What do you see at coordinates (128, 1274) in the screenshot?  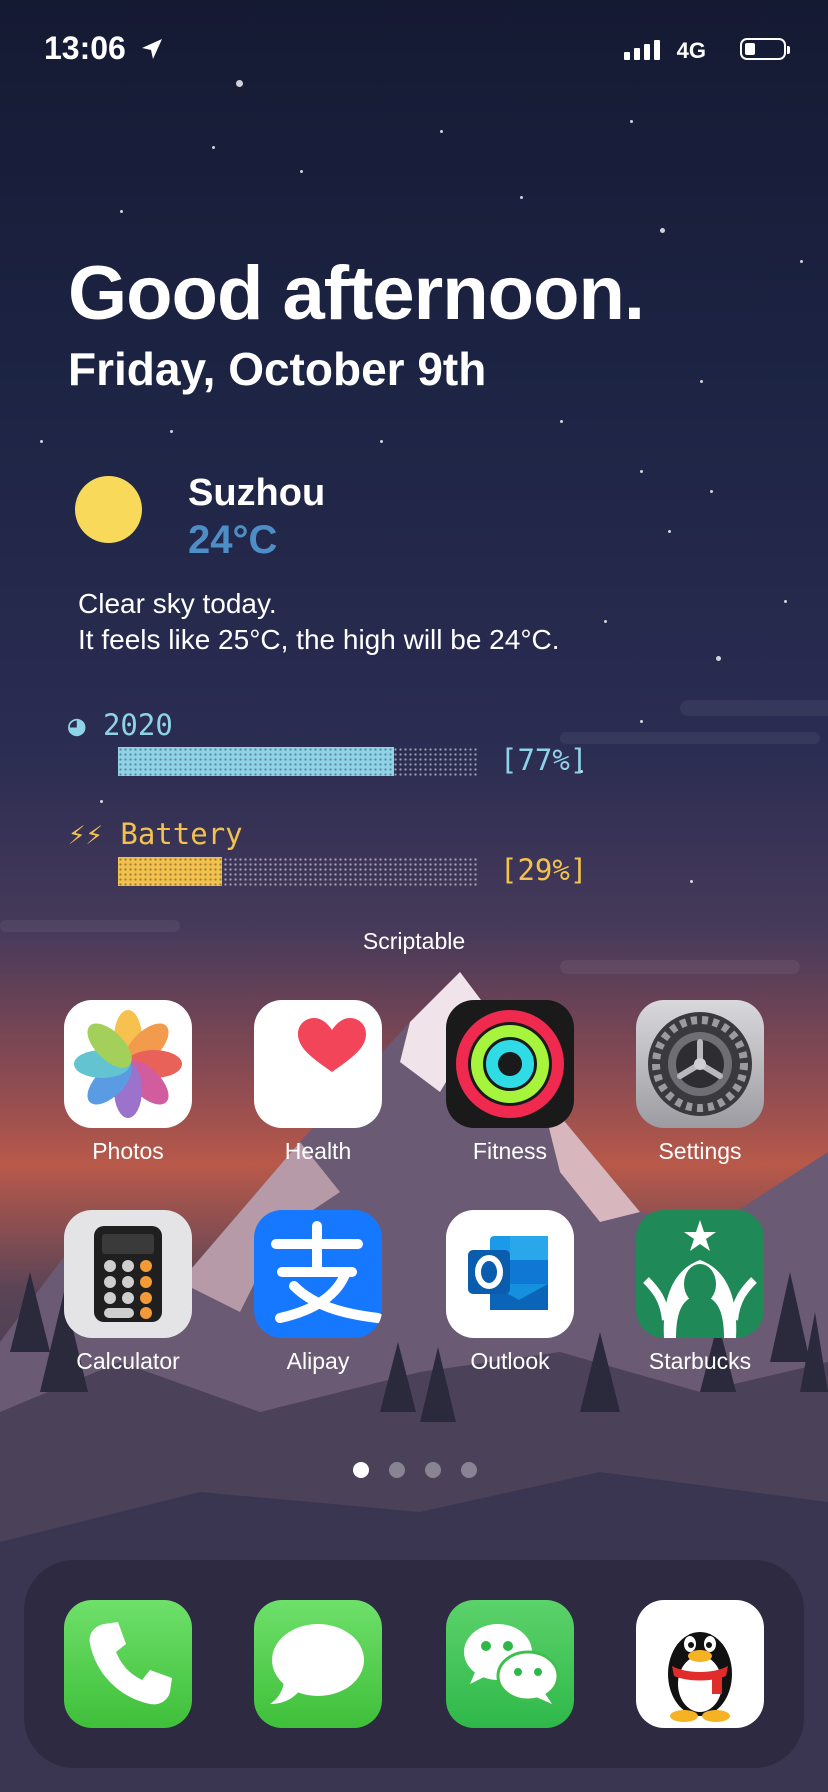 I see `calculator-icon` at bounding box center [128, 1274].